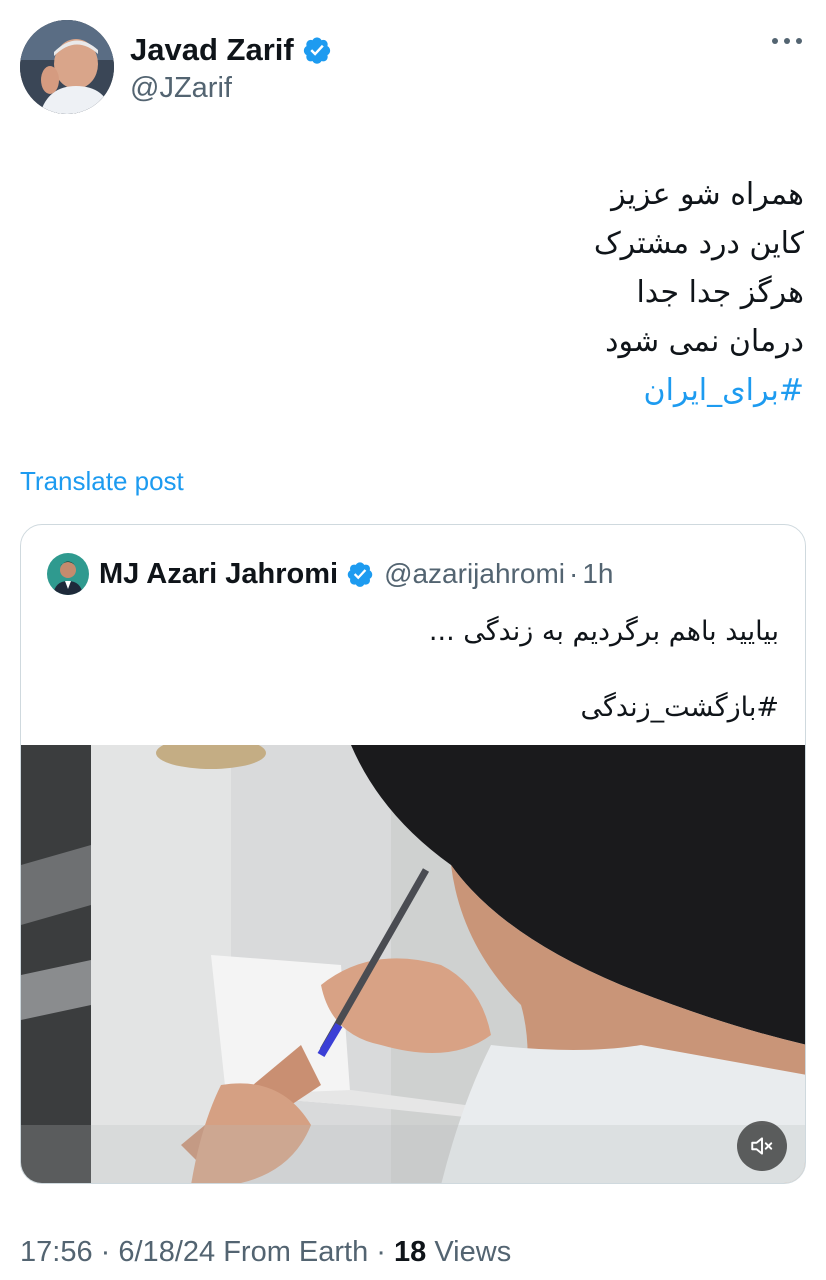 Image resolution: width=826 pixels, height=1280 pixels. I want to click on post-source: From Earth, so click(296, 1252).